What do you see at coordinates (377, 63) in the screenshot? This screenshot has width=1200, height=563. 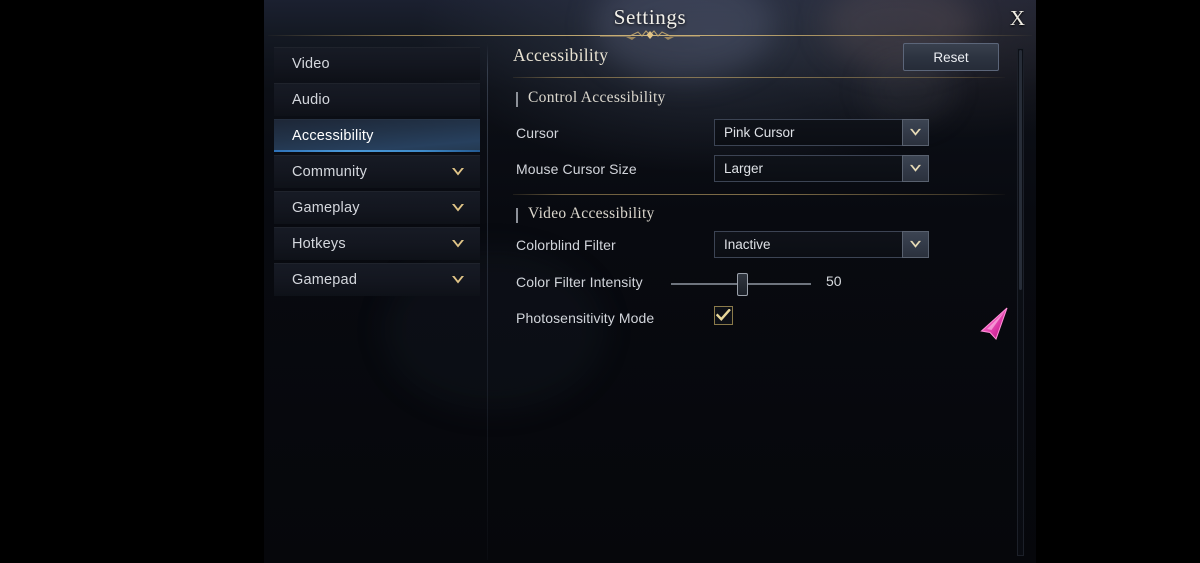 I see `sidebar-item-video: Video` at bounding box center [377, 63].